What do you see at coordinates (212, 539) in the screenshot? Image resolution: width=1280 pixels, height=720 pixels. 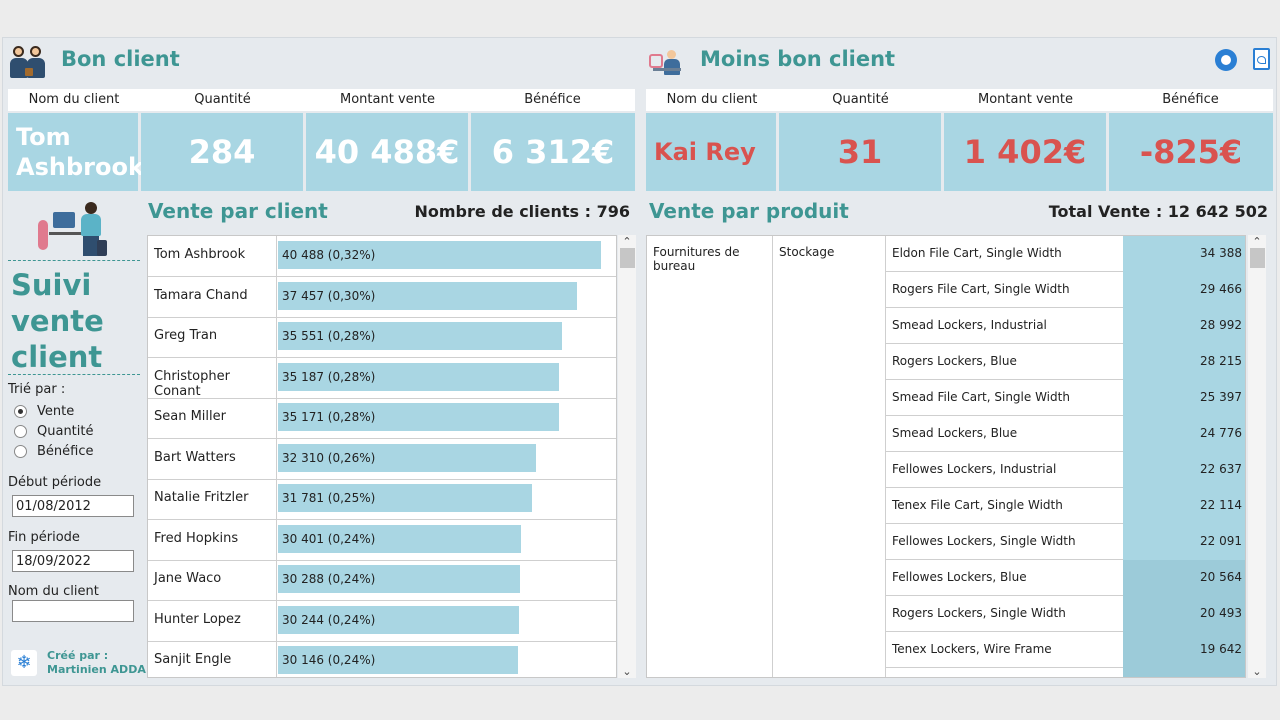 I see `client-name-cell: Fred Hopkins` at bounding box center [212, 539].